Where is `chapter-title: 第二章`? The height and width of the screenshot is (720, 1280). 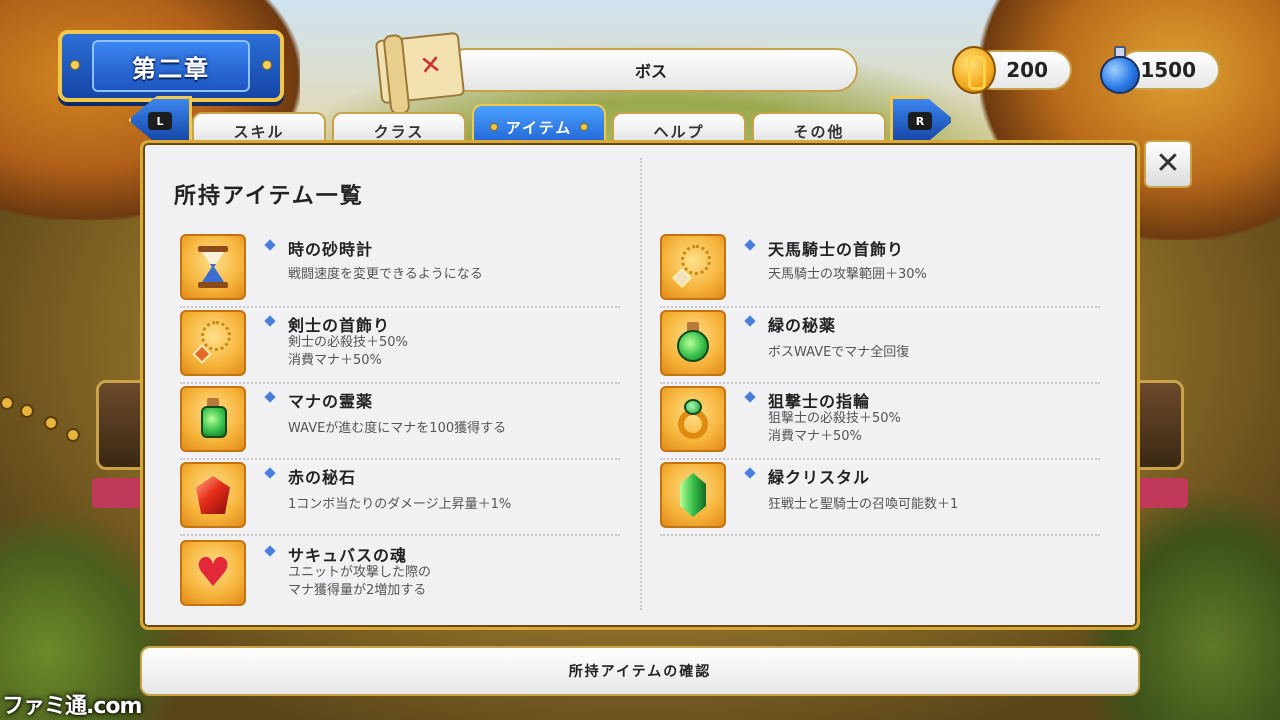
chapter-title: 第二章 is located at coordinates (171, 68).